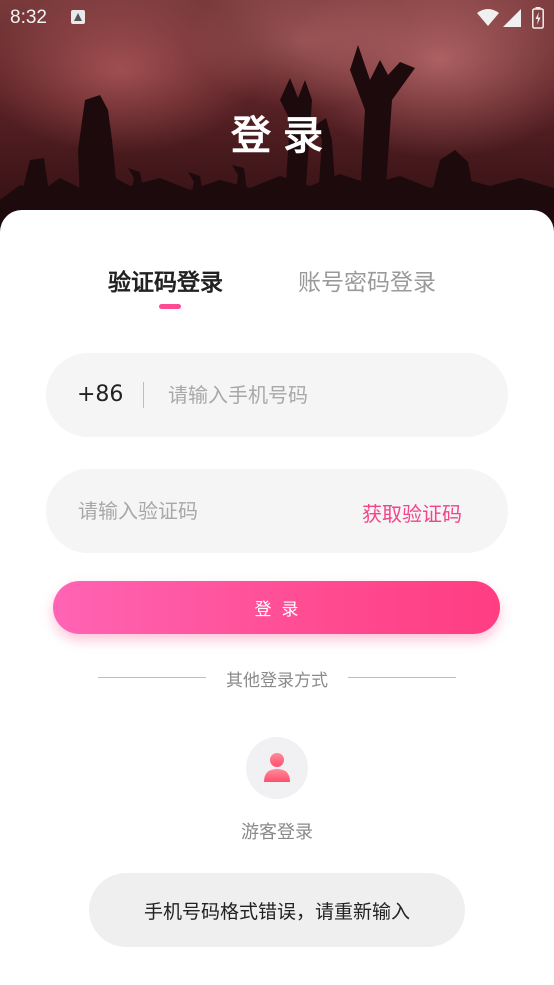  What do you see at coordinates (367, 280) in the screenshot?
I see `tab-password-login: 账号密码登录` at bounding box center [367, 280].